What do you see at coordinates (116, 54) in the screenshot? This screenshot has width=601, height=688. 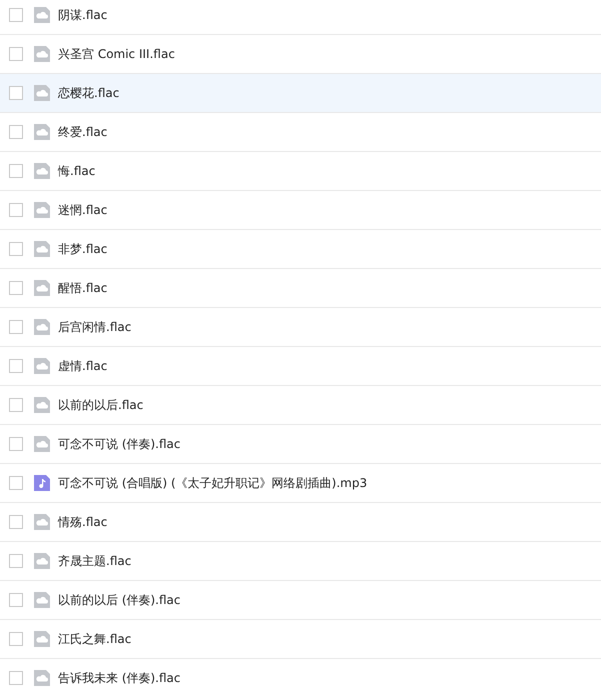 I see `file-name: 兴圣宫 Comic III.flac` at bounding box center [116, 54].